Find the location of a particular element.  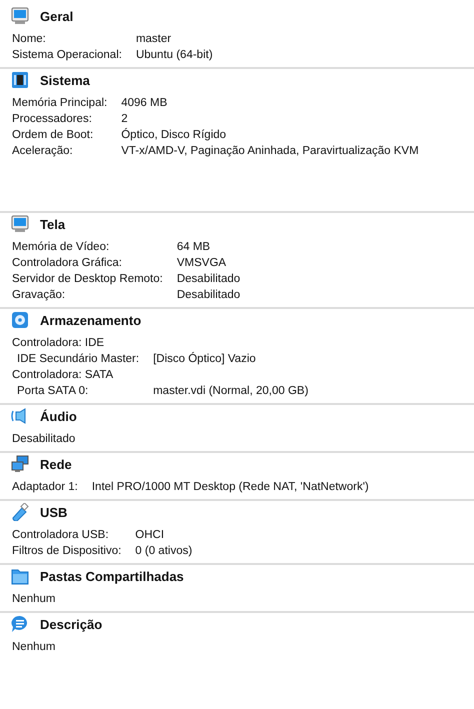

property-value: master is located at coordinates (154, 39).